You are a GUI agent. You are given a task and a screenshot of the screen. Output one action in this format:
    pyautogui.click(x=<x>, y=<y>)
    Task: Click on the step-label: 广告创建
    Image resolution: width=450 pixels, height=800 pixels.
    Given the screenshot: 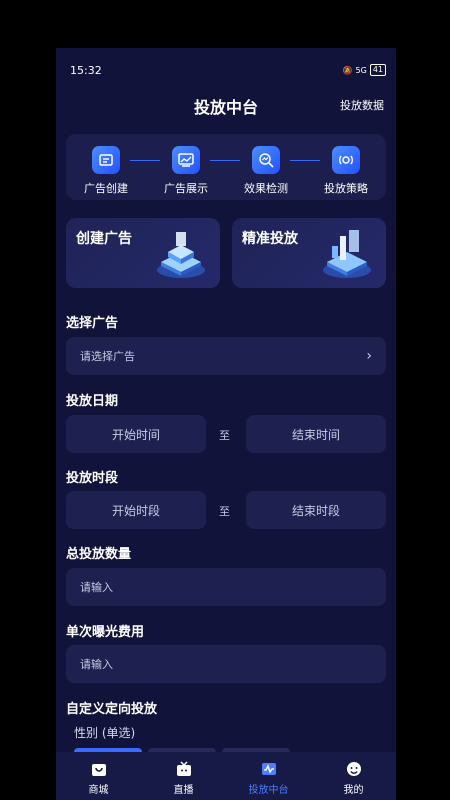 What is the action you would take?
    pyautogui.click(x=106, y=188)
    